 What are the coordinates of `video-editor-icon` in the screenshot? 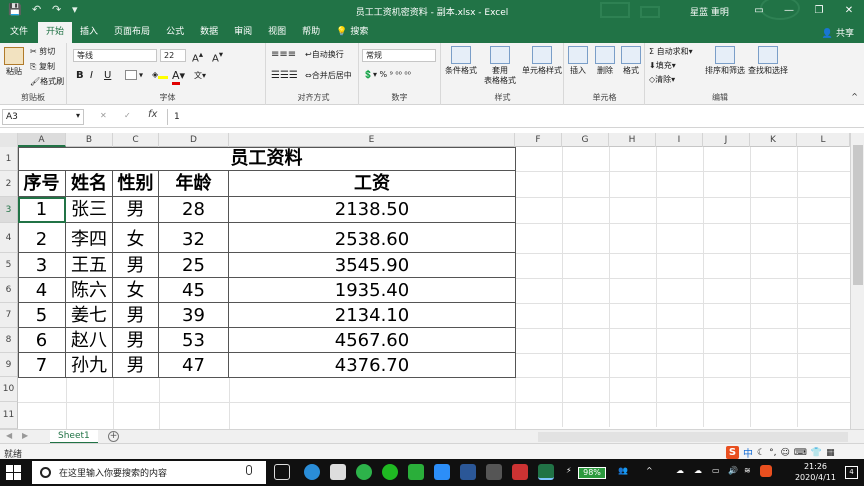 It's located at (494, 472).